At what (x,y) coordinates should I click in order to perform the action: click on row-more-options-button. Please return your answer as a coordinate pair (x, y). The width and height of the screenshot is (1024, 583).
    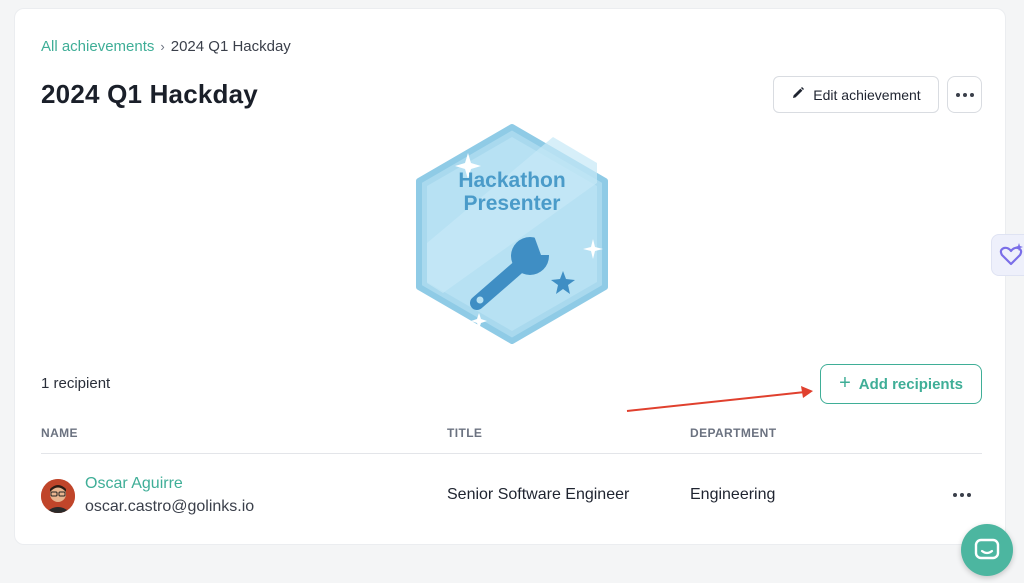
    Looking at the image, I should click on (962, 495).